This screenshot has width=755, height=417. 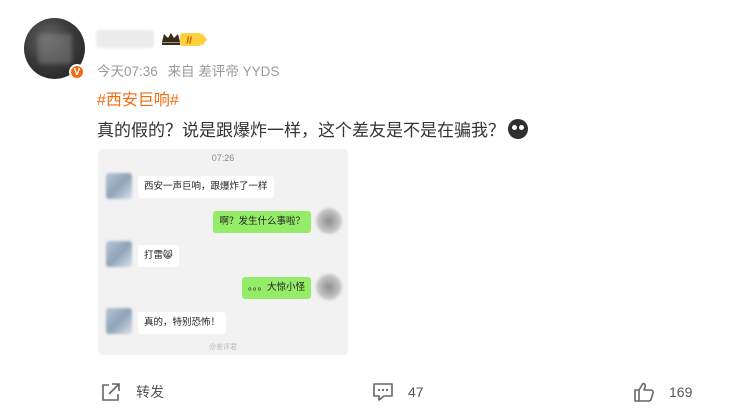 What do you see at coordinates (189, 41) in the screenshot?
I see `level-label: II` at bounding box center [189, 41].